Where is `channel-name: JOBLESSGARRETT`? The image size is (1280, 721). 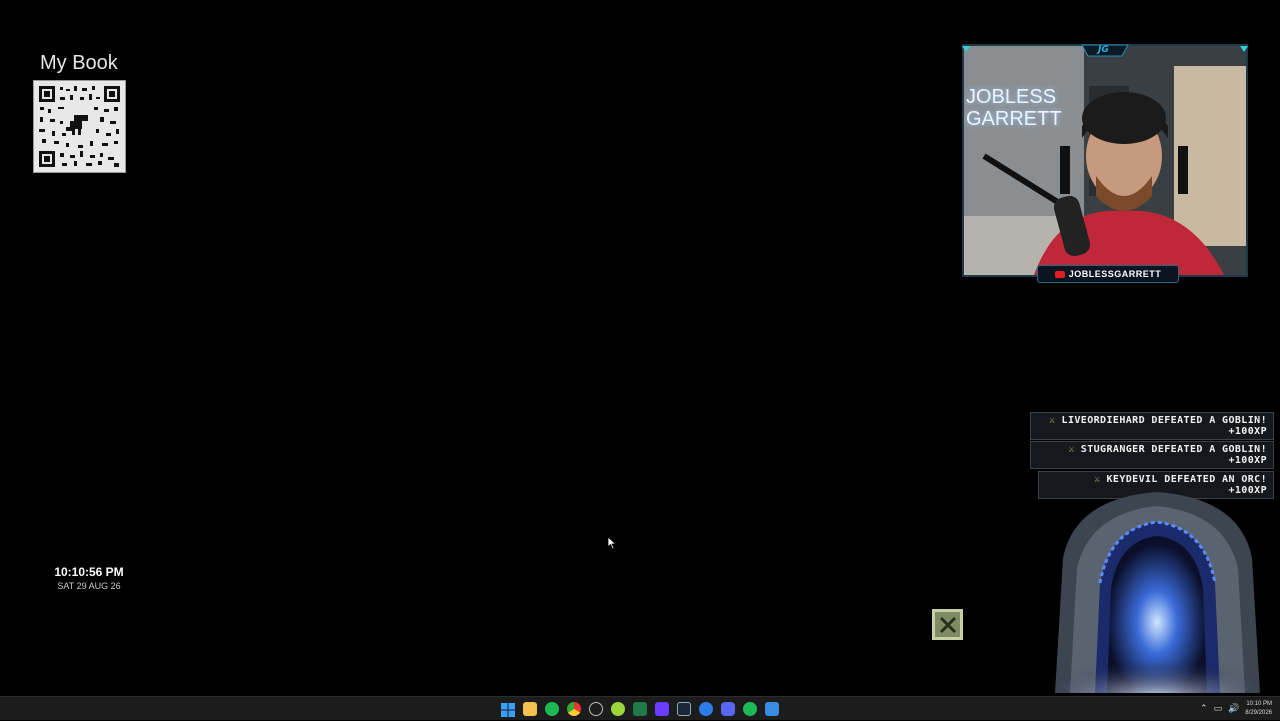
channel-name: JOBLESSGARRETT is located at coordinates (1115, 274).